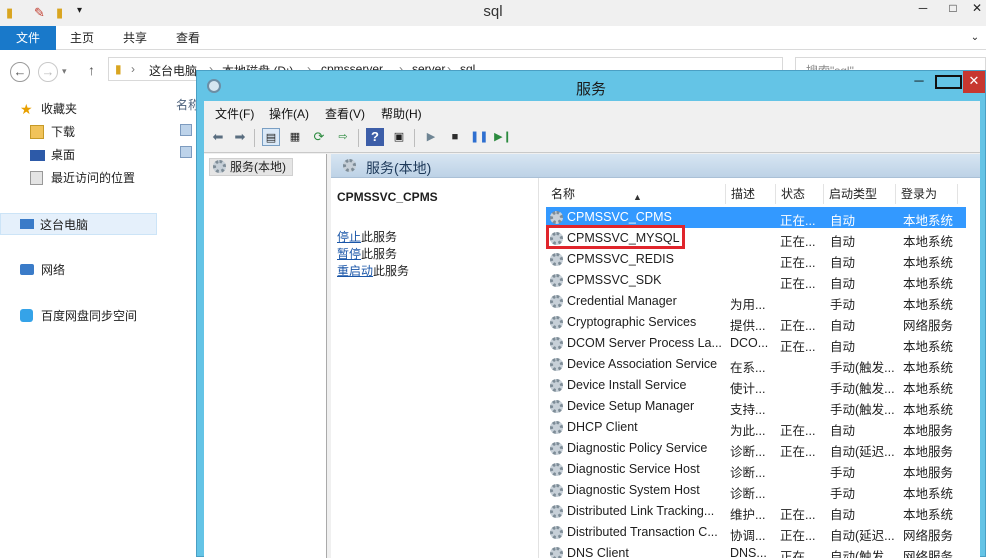 The height and width of the screenshot is (558, 986). Describe the element at coordinates (619, 217) in the screenshot. I see `service-name: CPMSSVC_CPMS` at that location.